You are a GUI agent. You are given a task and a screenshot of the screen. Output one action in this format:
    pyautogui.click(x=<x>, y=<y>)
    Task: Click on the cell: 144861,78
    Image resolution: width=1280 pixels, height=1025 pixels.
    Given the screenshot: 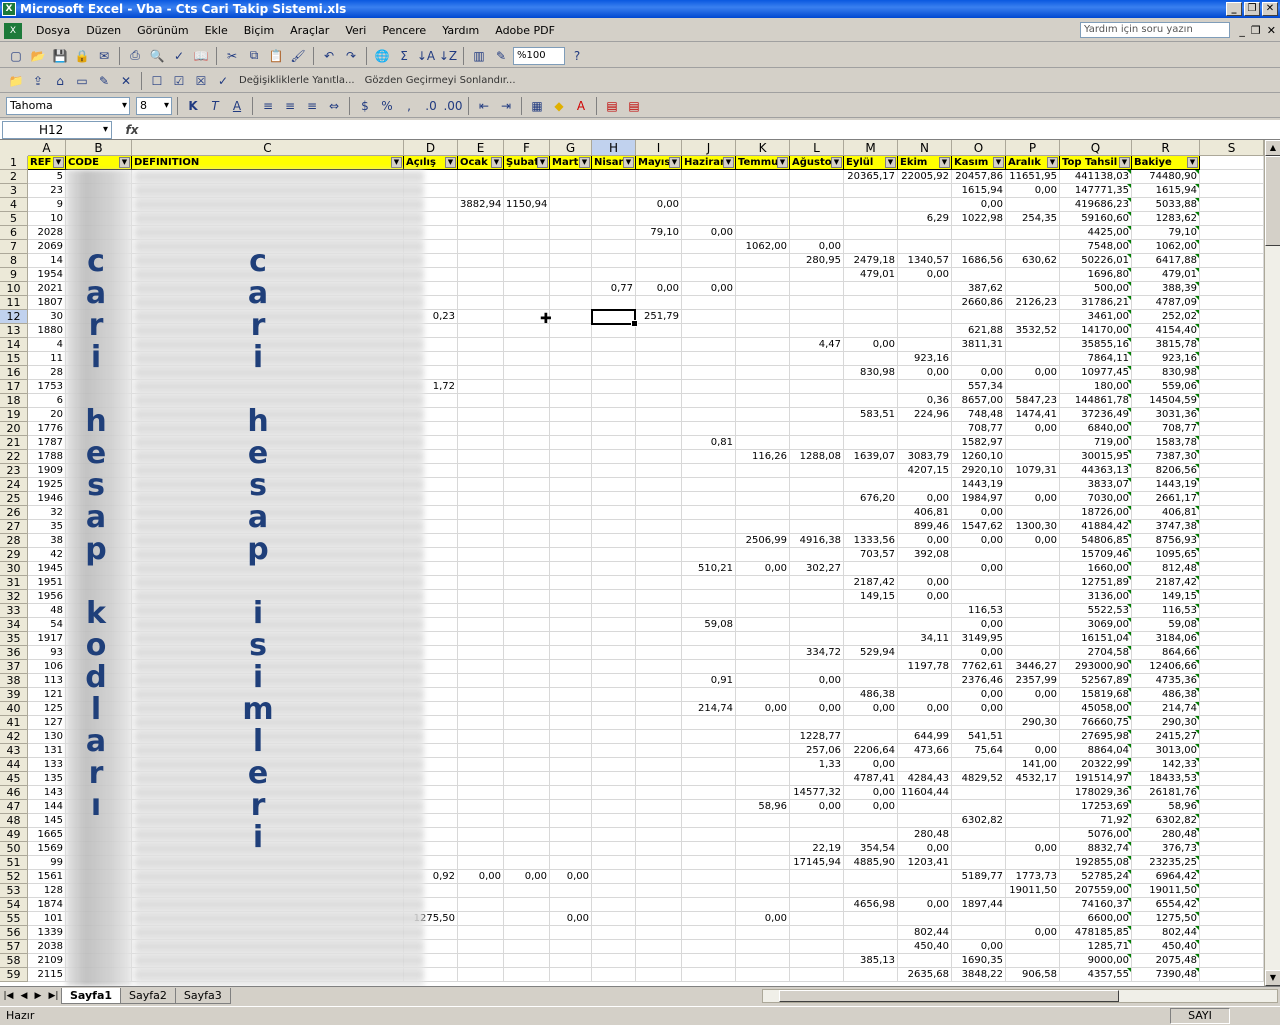 What is the action you would take?
    pyautogui.click(x=1096, y=401)
    